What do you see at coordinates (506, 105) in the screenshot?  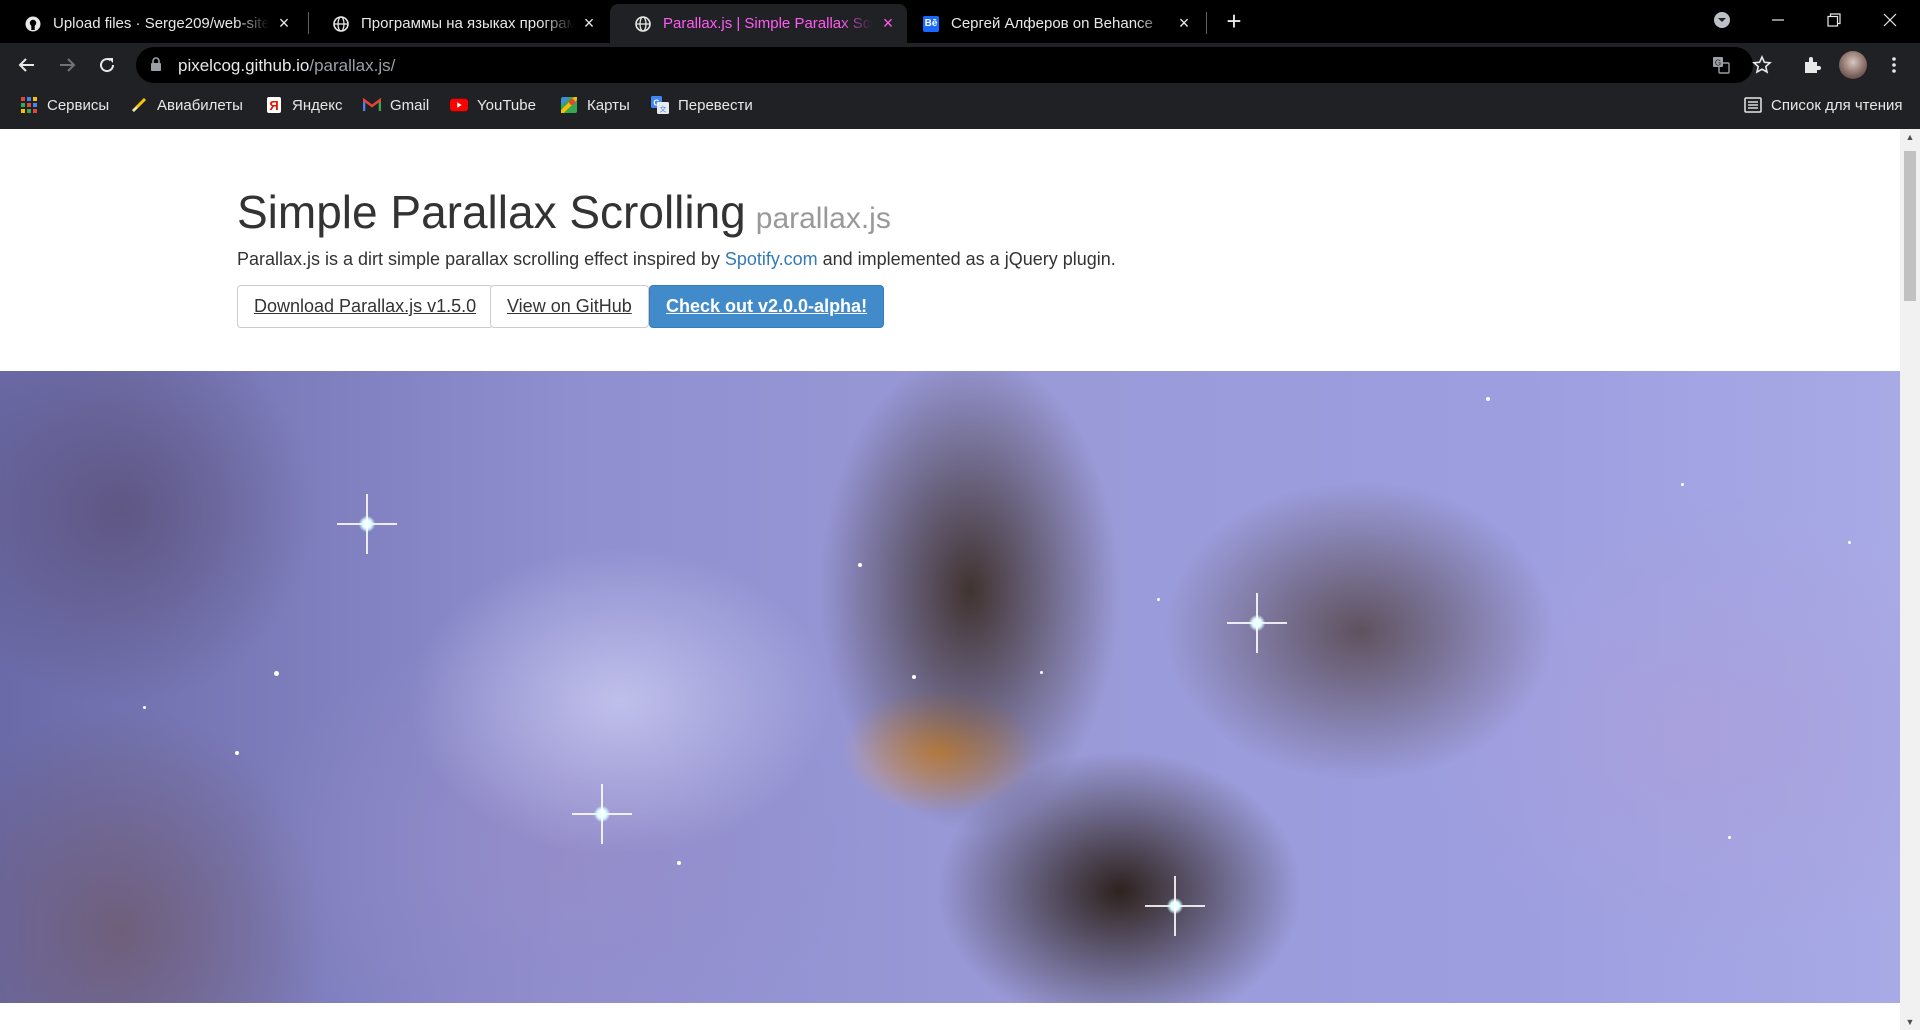 I see `bookmark-label: YouTube` at bounding box center [506, 105].